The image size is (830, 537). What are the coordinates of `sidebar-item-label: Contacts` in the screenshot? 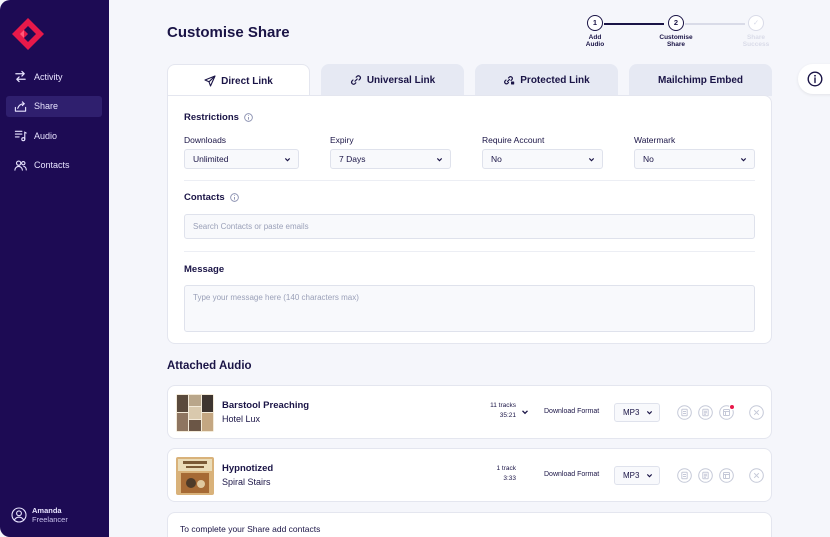 It's located at (52, 165).